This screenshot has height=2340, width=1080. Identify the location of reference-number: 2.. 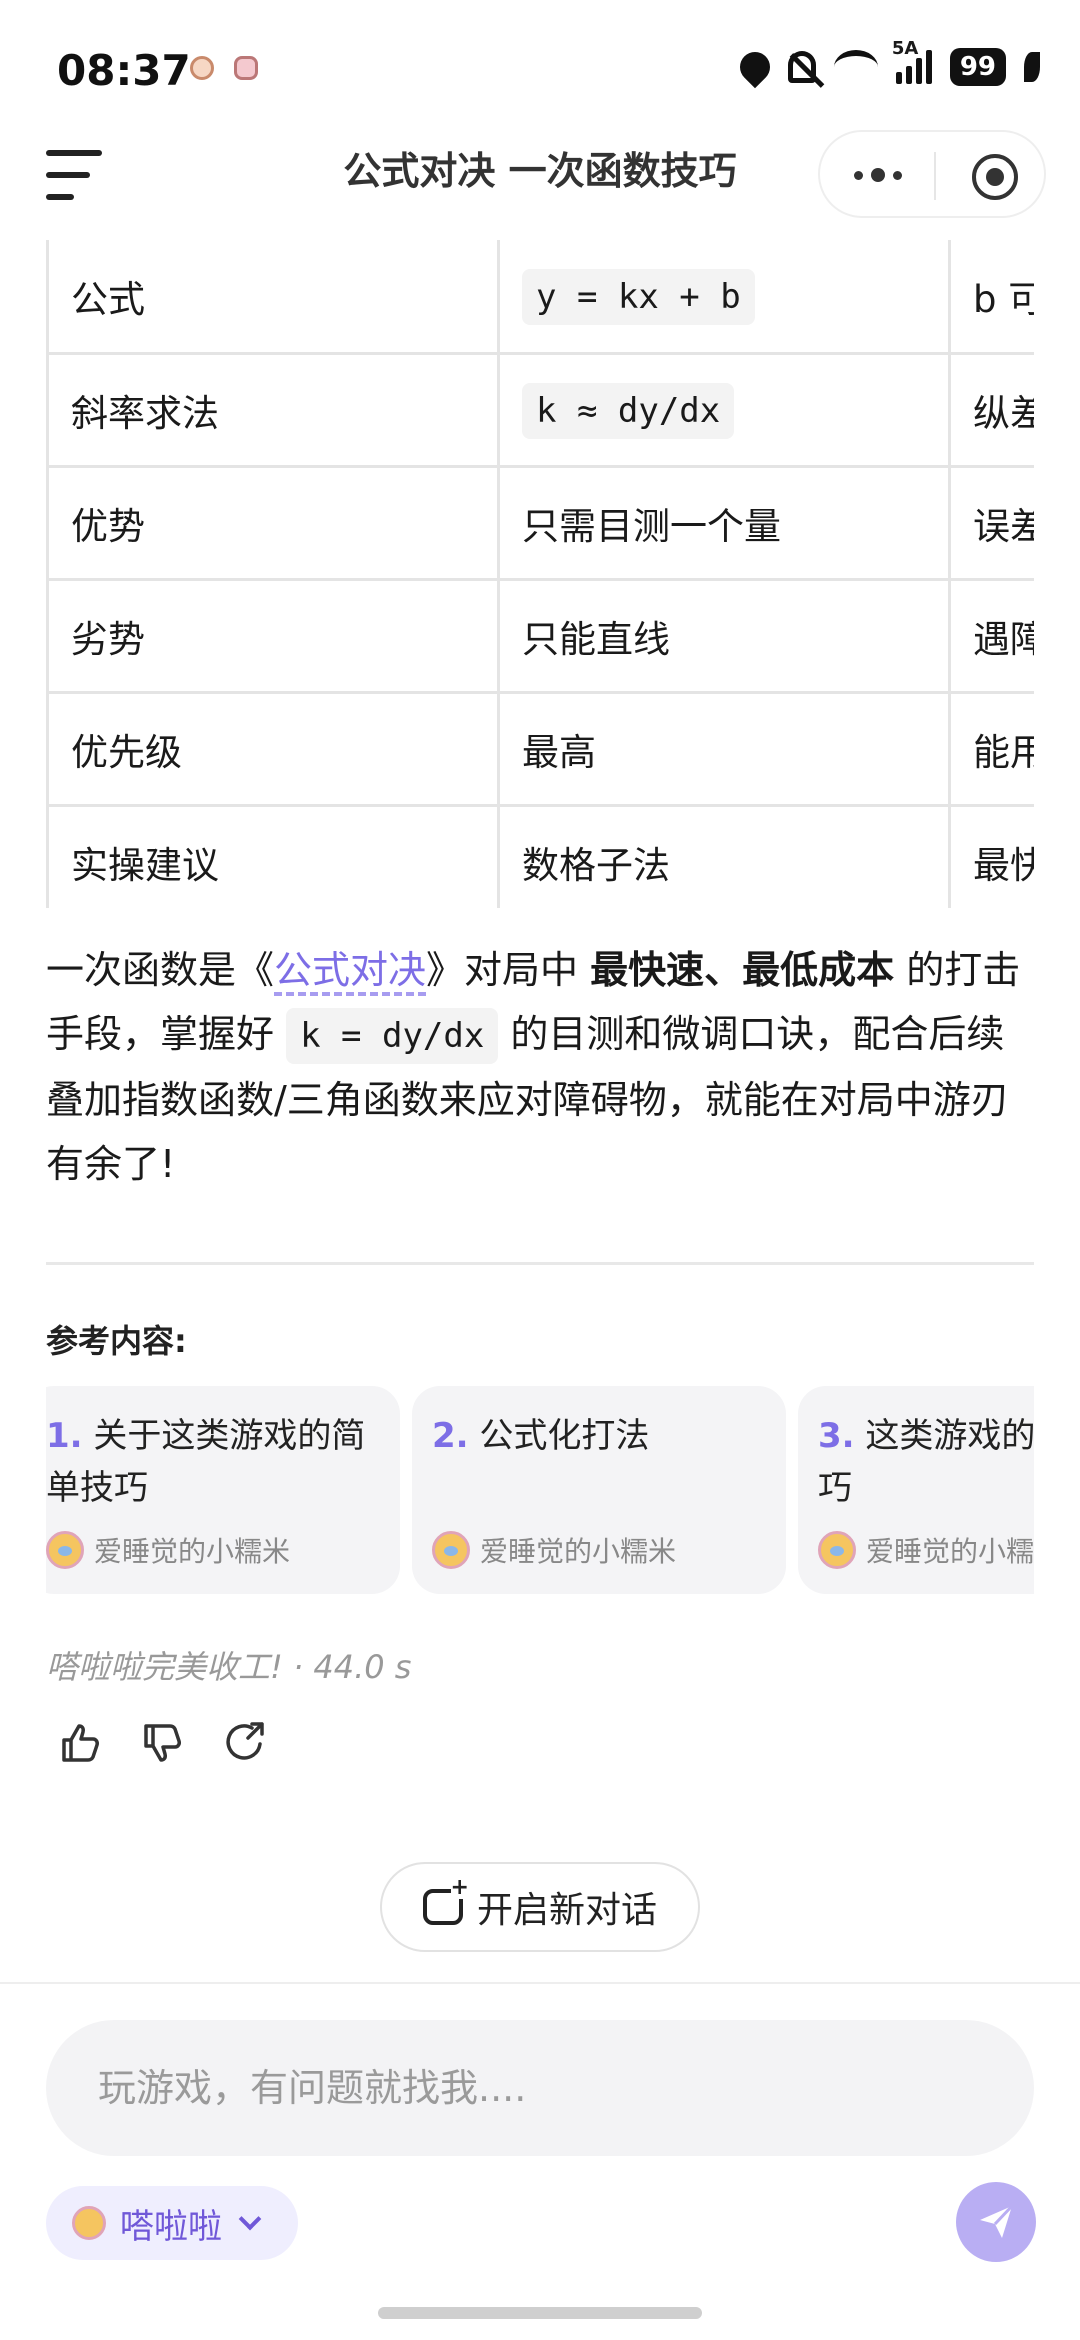
(450, 1436).